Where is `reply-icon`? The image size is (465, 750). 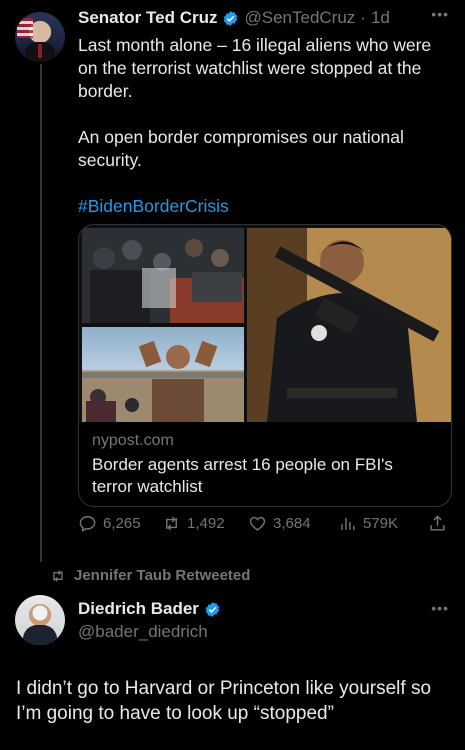
reply-icon is located at coordinates (87, 524).